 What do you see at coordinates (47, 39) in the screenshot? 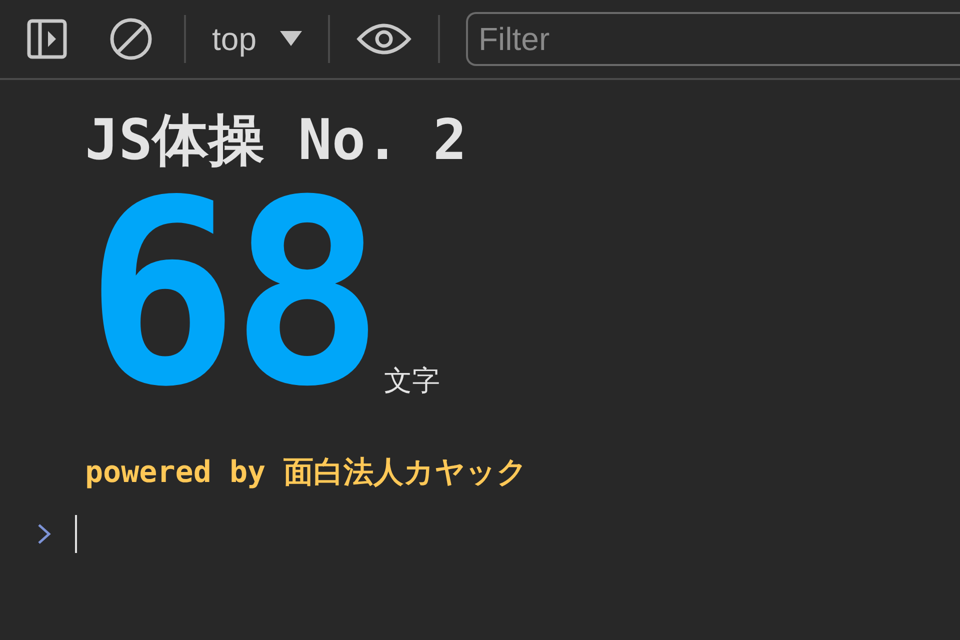
I see `sidebar-toggle-icon` at bounding box center [47, 39].